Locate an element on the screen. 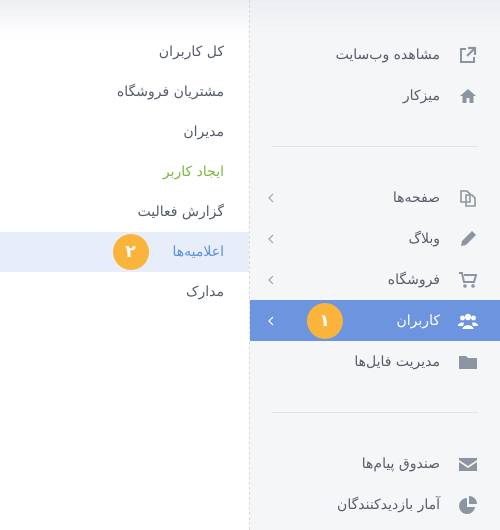 Image resolution: width=500 pixels, height=530 pixels. sidebar-item: صفحه‌ها is located at coordinates (375, 197).